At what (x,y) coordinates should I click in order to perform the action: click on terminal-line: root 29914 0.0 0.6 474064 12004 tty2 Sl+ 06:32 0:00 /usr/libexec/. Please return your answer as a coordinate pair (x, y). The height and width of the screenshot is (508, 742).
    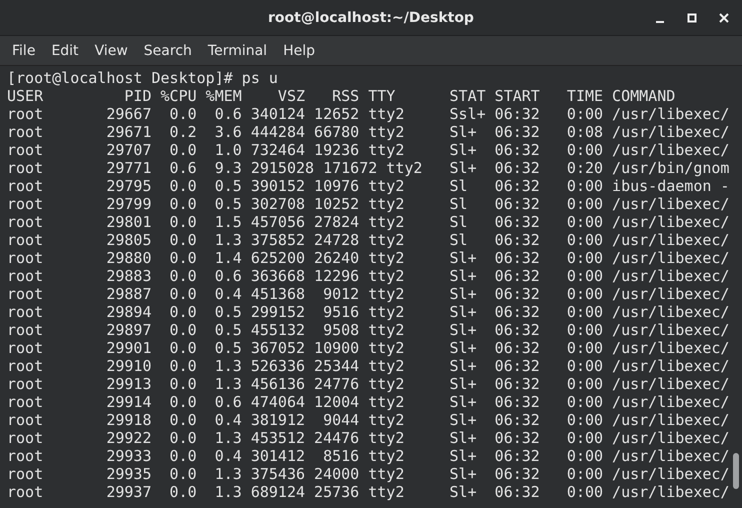
    Looking at the image, I should click on (368, 402).